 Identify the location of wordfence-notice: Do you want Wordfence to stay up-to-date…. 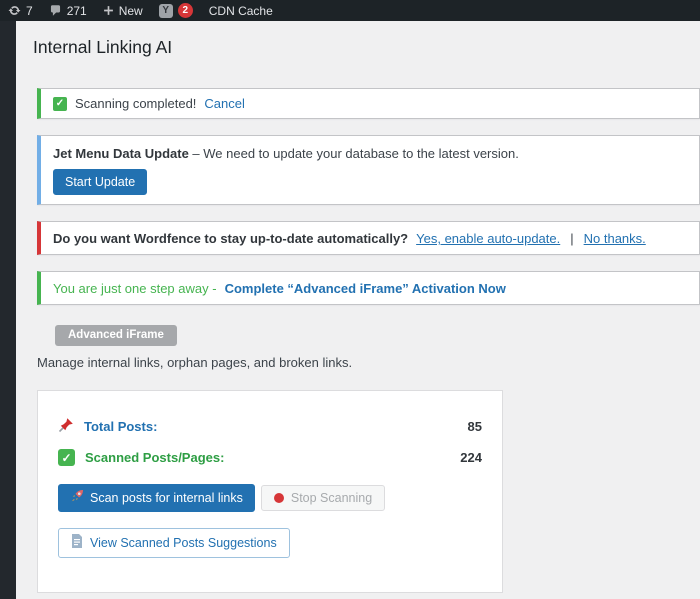
(368, 238).